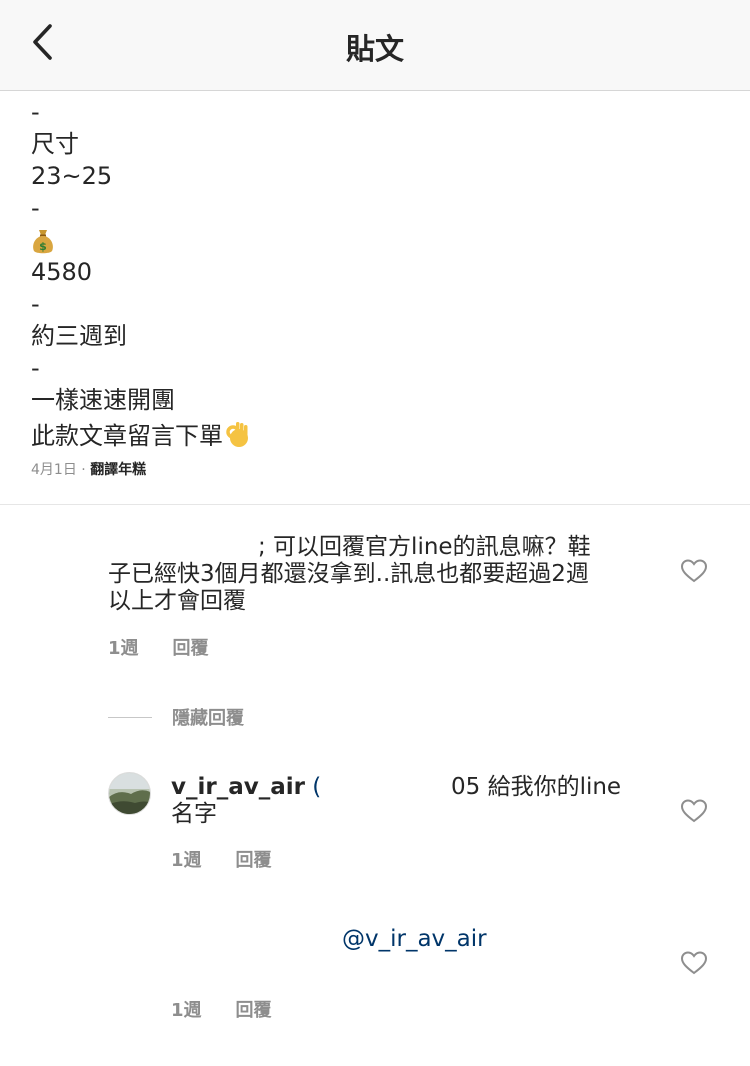 This screenshot has height=1066, width=750. What do you see at coordinates (194, 814) in the screenshot?
I see `reply-line: 名字` at bounding box center [194, 814].